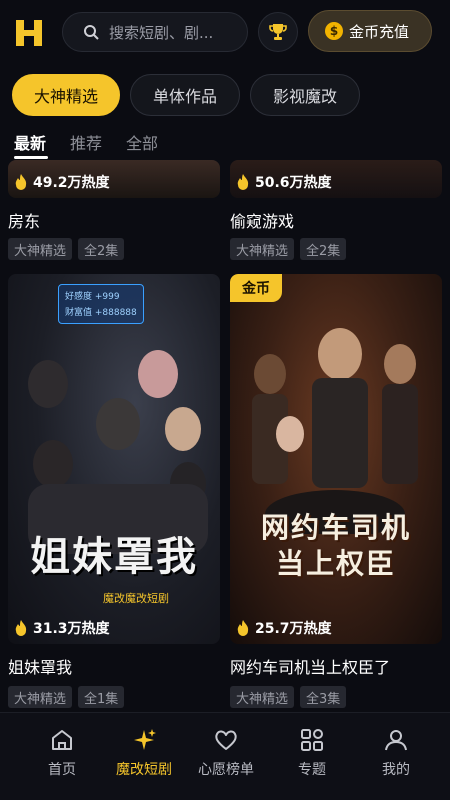 The image size is (450, 800). Describe the element at coordinates (335, 527) in the screenshot. I see `poster-title: 网约车司机` at that location.